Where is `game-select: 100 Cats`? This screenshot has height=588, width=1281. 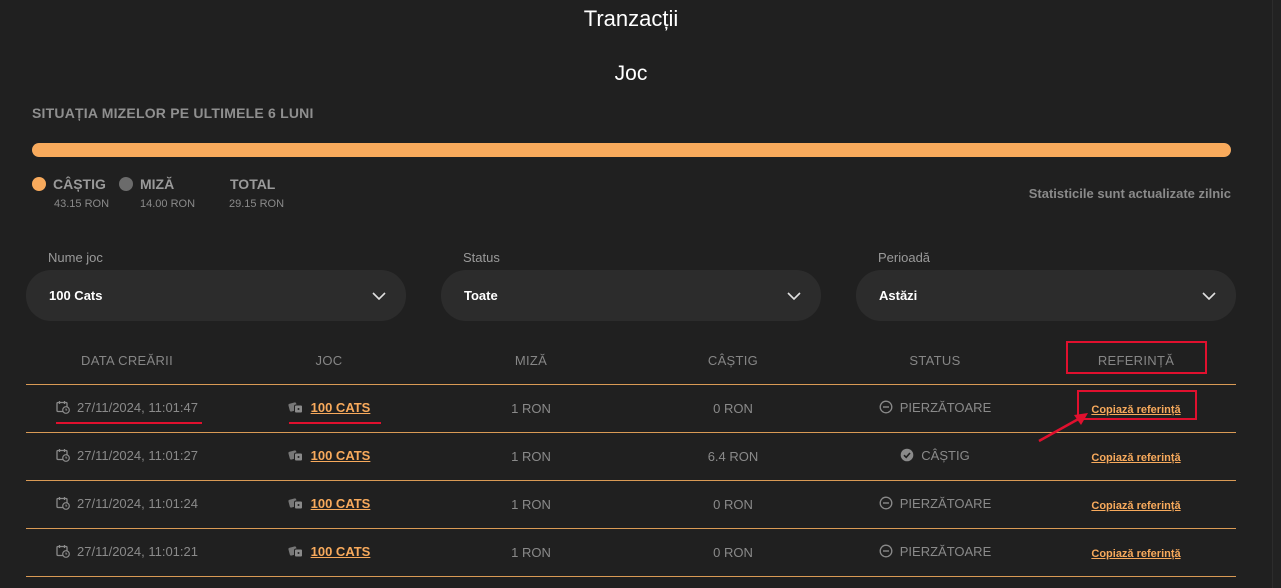 game-select: 100 Cats is located at coordinates (216, 295).